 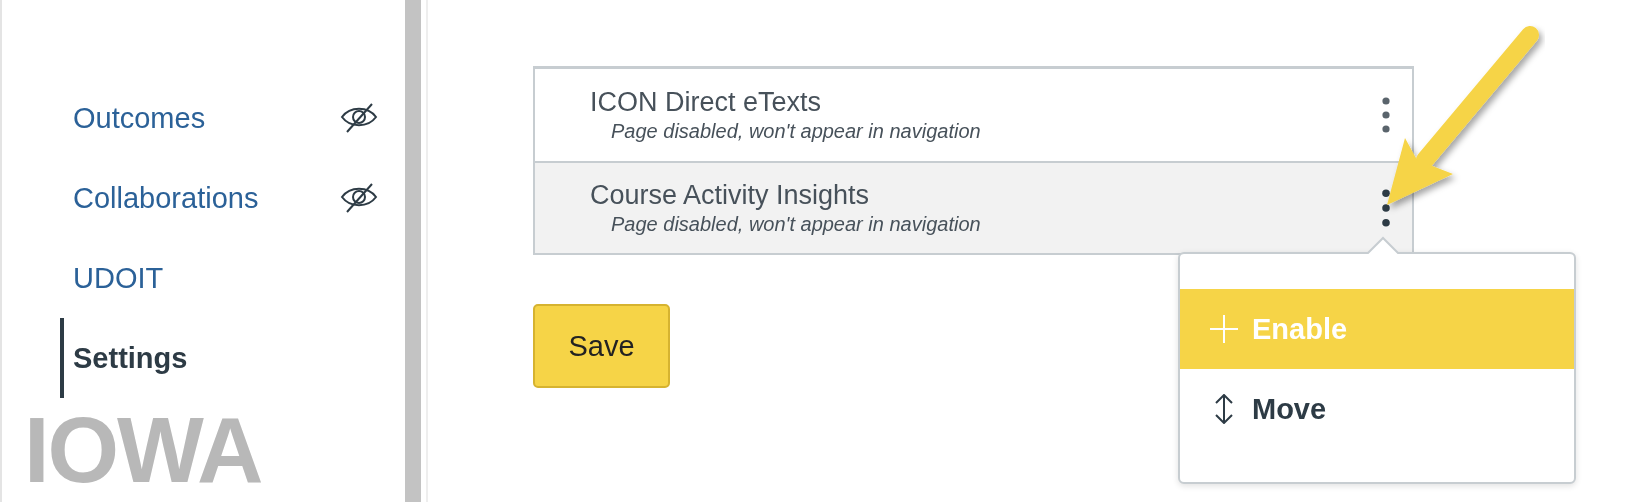 I want to click on plus-icon, so click(x=1224, y=329).